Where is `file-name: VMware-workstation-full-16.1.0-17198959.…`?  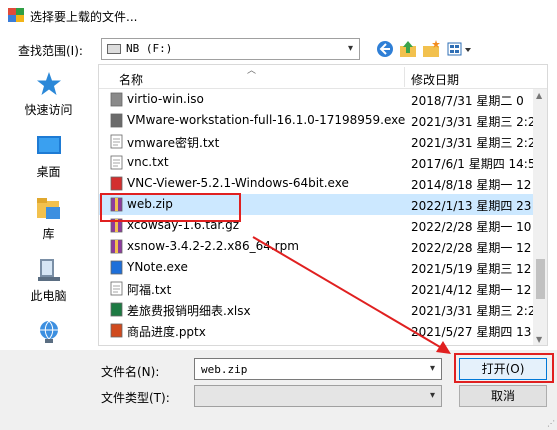
file-name: VMware-workstation-full-16.1.0-17198959.… is located at coordinates (266, 120).